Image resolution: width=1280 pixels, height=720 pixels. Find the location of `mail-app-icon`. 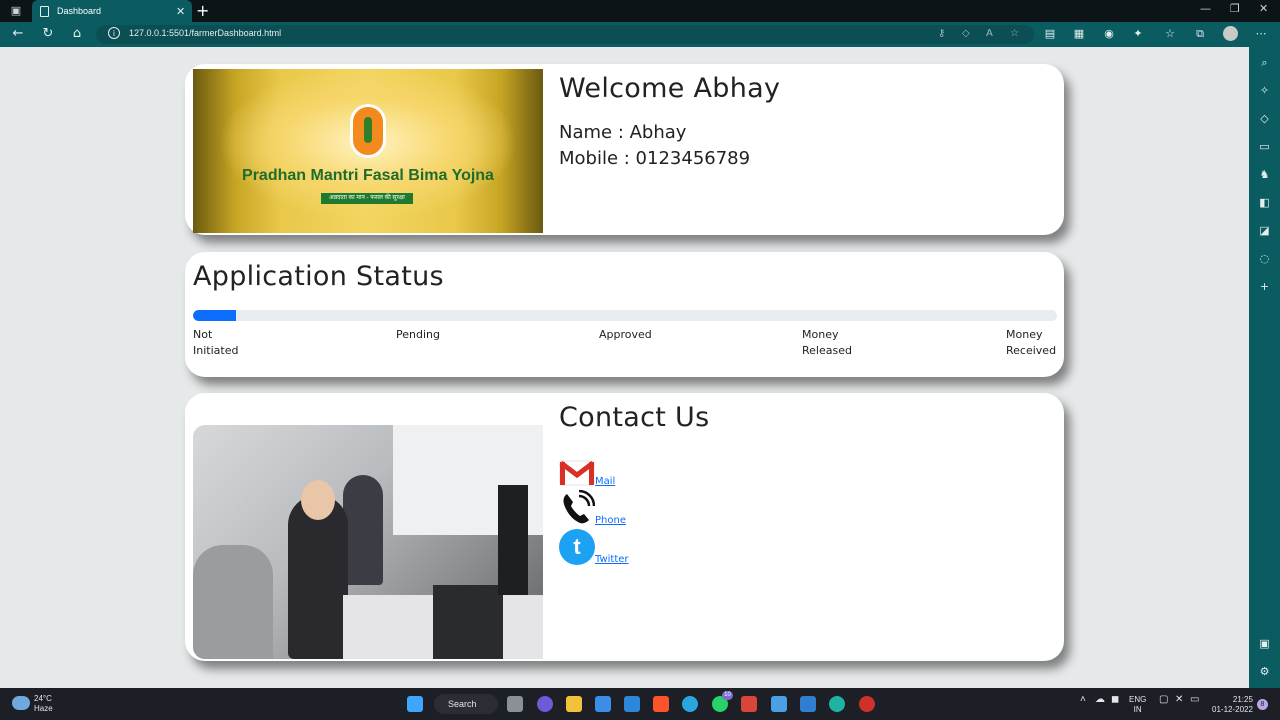

mail-app-icon is located at coordinates (632, 704).